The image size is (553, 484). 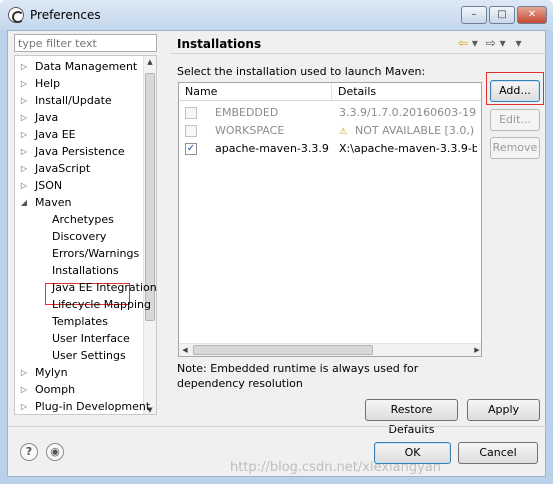 What do you see at coordinates (80, 185) in the screenshot?
I see `tree-item: ▷ JSON` at bounding box center [80, 185].